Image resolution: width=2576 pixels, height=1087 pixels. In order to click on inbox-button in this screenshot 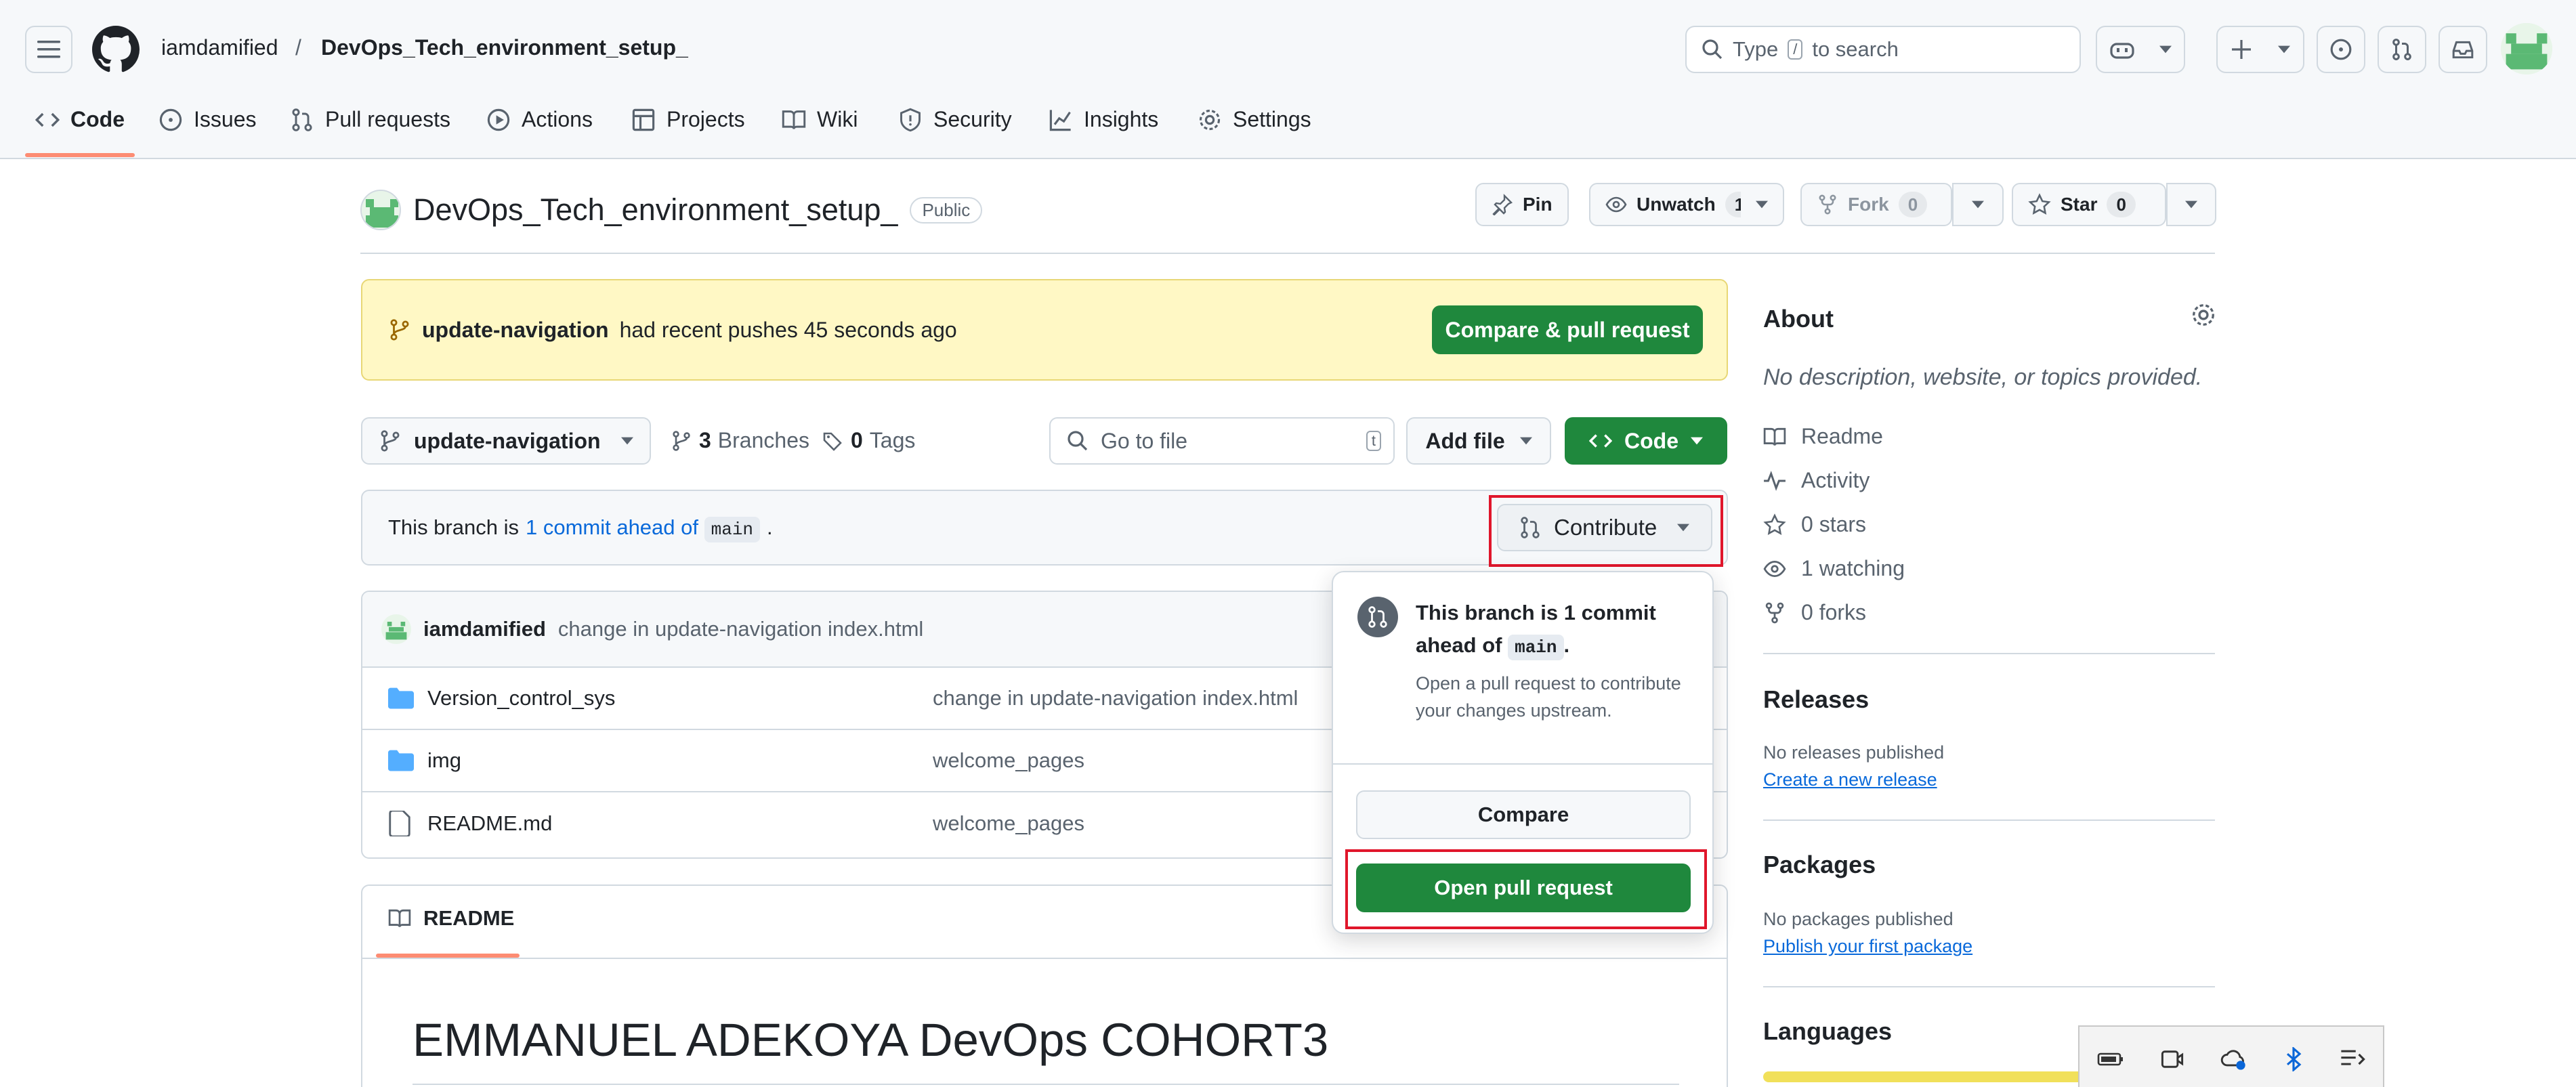, I will do `click(2462, 50)`.